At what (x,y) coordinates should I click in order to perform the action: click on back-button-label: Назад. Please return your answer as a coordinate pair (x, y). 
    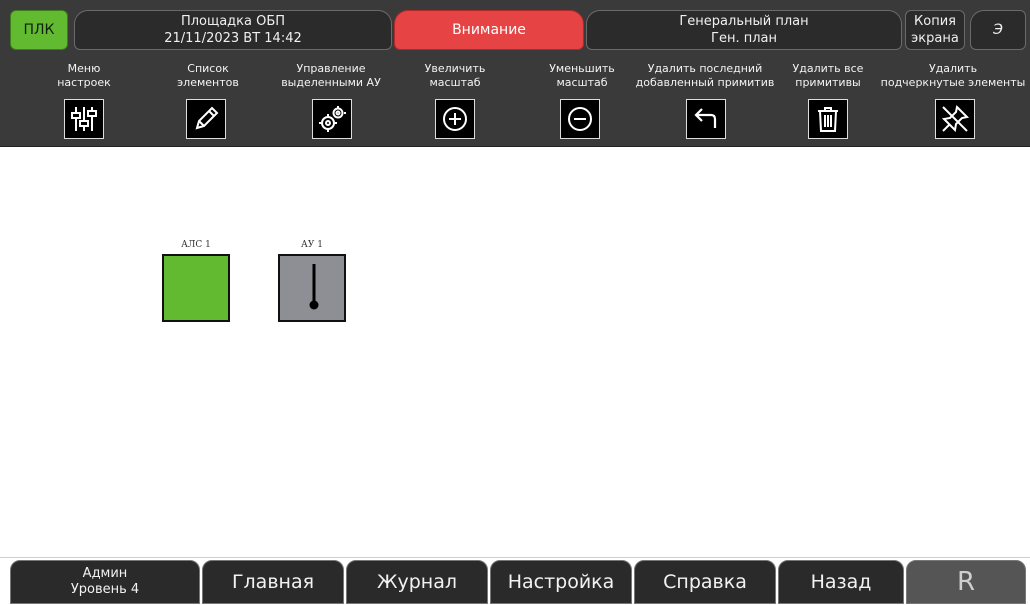
    Looking at the image, I should click on (841, 582).